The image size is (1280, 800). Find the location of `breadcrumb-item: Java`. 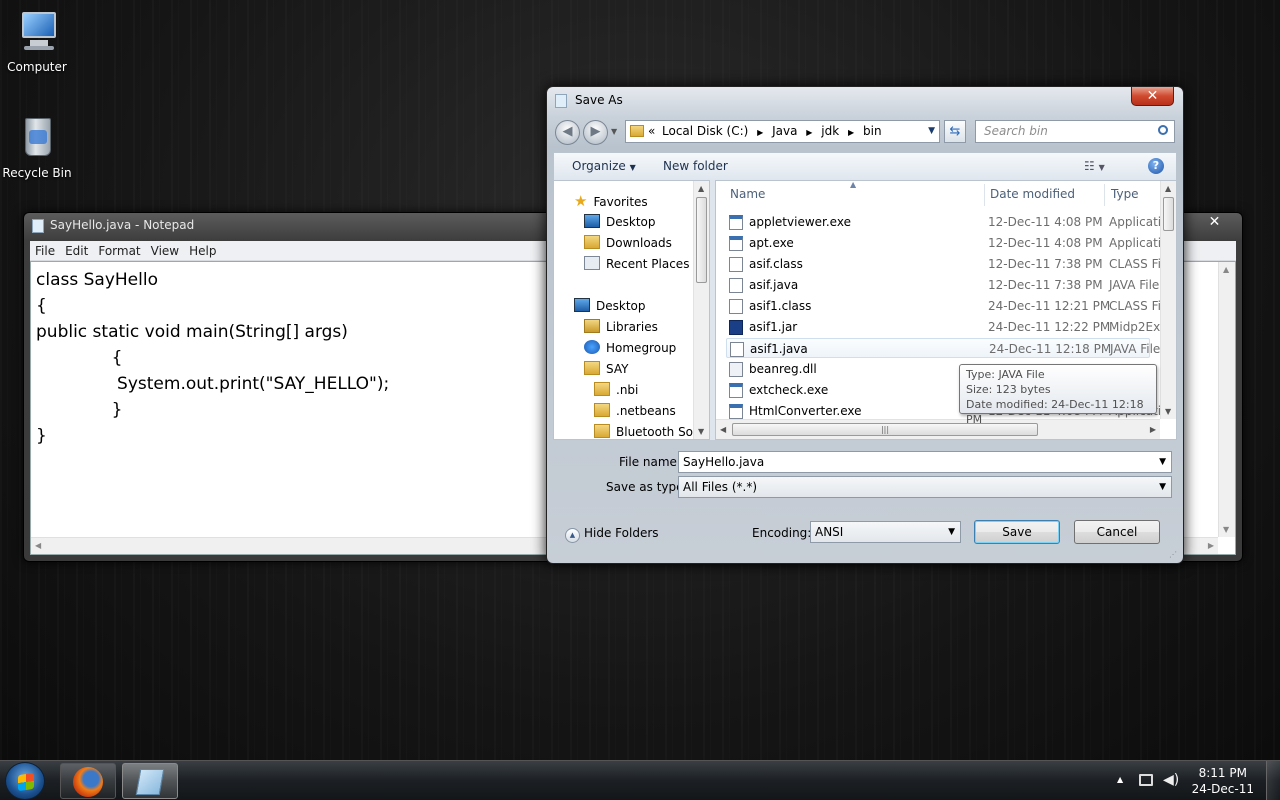

breadcrumb-item: Java is located at coordinates (784, 131).